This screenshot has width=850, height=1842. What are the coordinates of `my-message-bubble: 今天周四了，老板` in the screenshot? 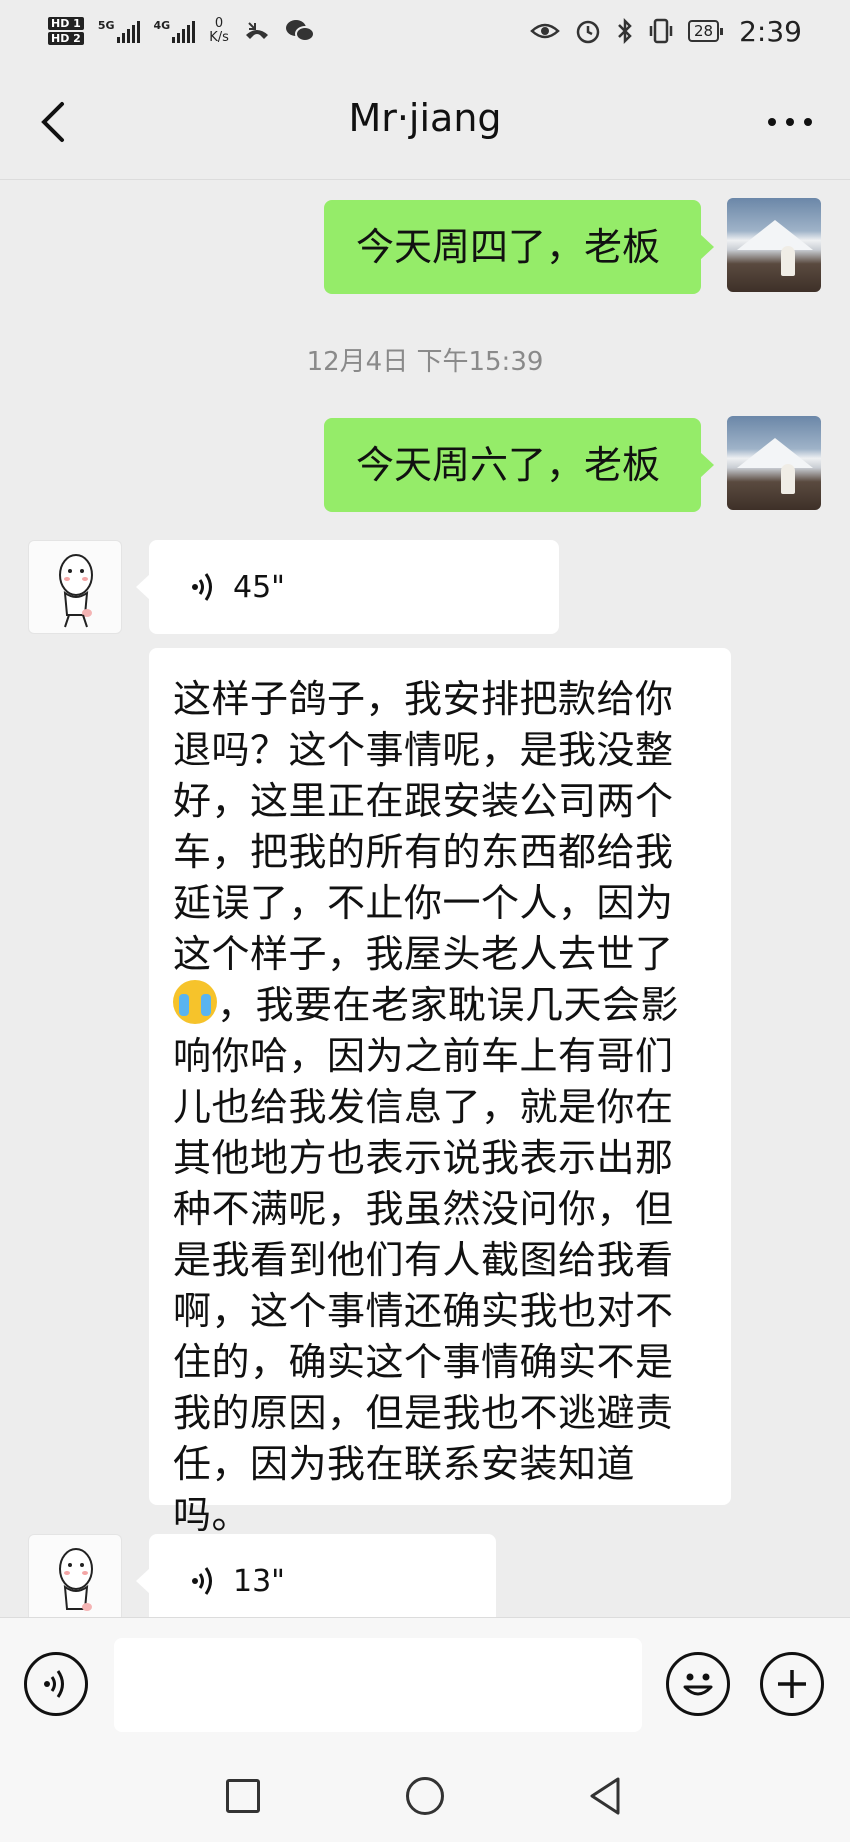 It's located at (519, 247).